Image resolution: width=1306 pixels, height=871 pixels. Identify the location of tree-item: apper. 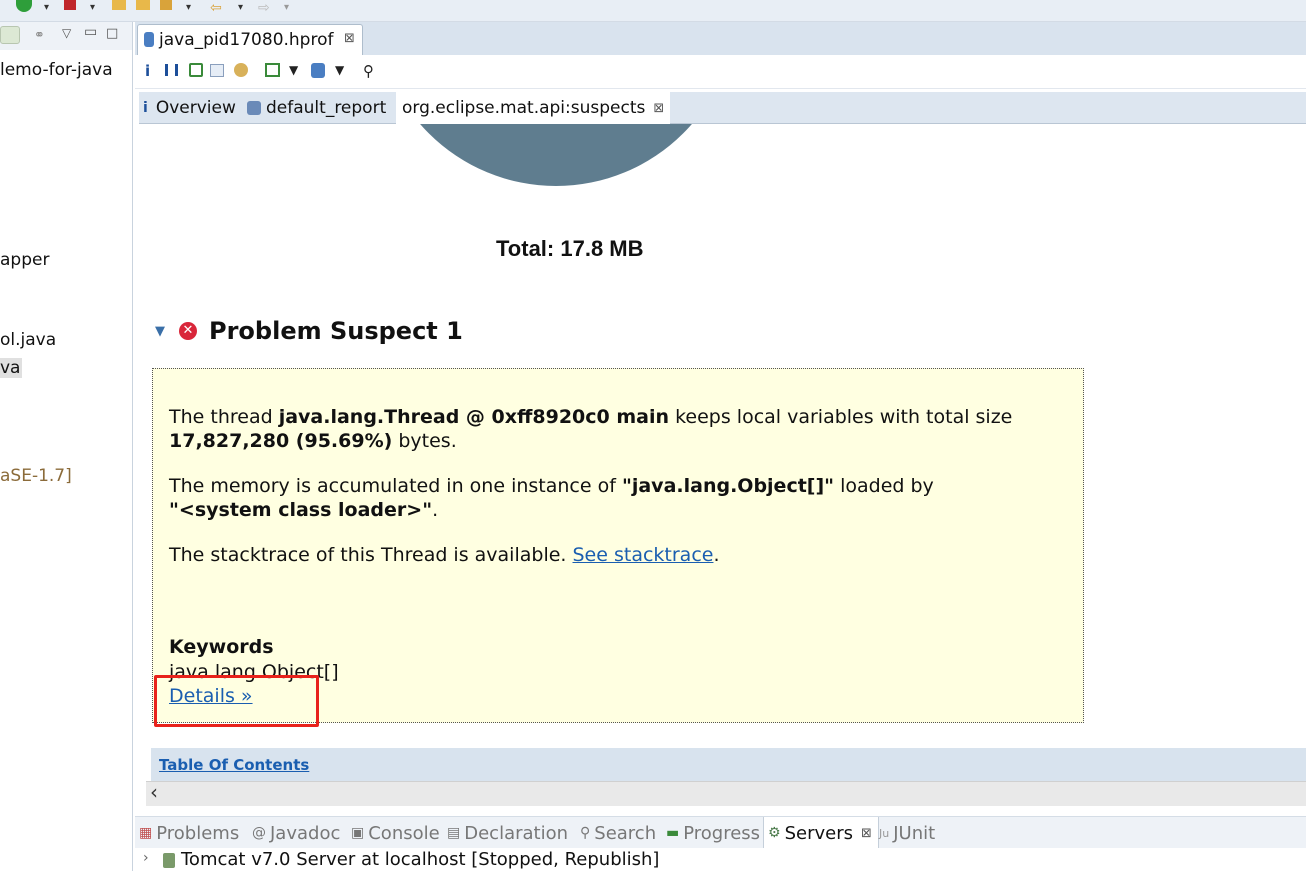
(24, 260).